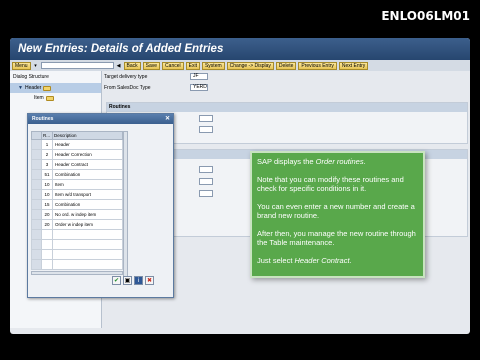 Image resolution: width=480 pixels, height=360 pixels. What do you see at coordinates (353, 65) in the screenshot?
I see `next-entry-button: Next Entry` at bounding box center [353, 65].